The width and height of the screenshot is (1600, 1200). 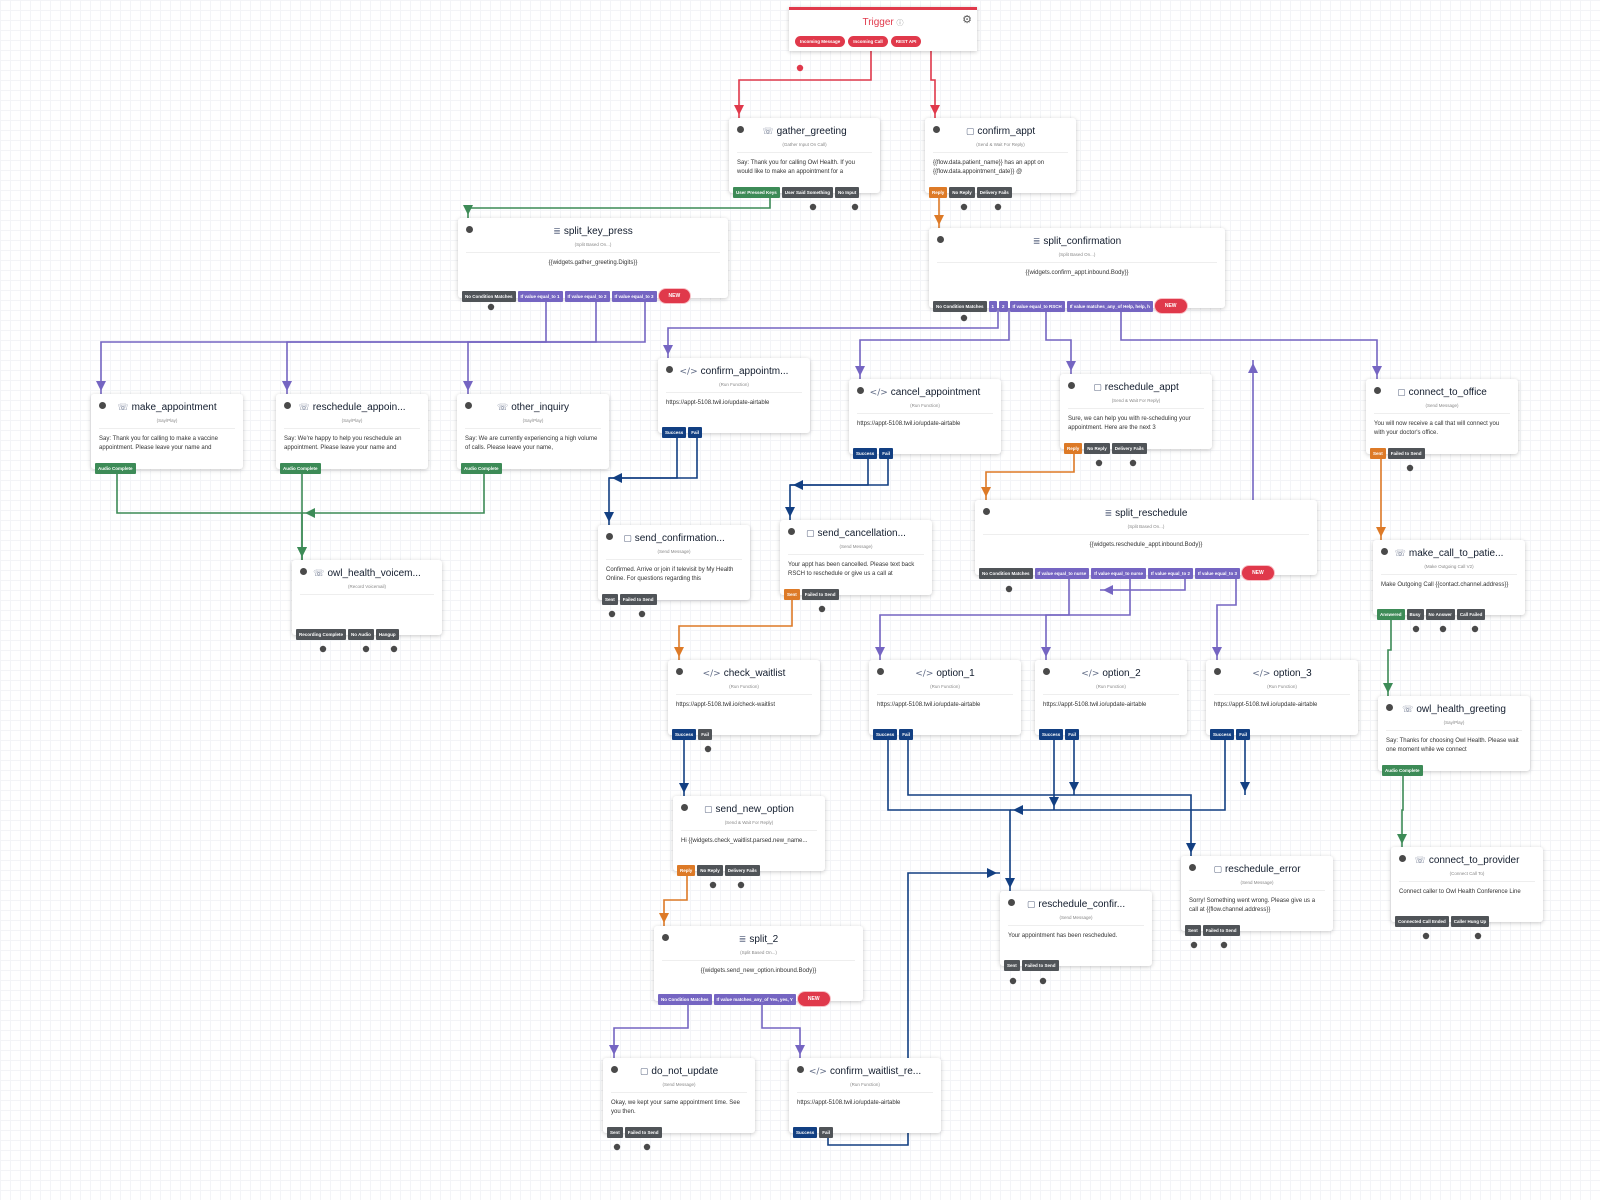 What do you see at coordinates (1109, 306) in the screenshot?
I see `transition-port: If value matches_any_of Help, help, h` at bounding box center [1109, 306].